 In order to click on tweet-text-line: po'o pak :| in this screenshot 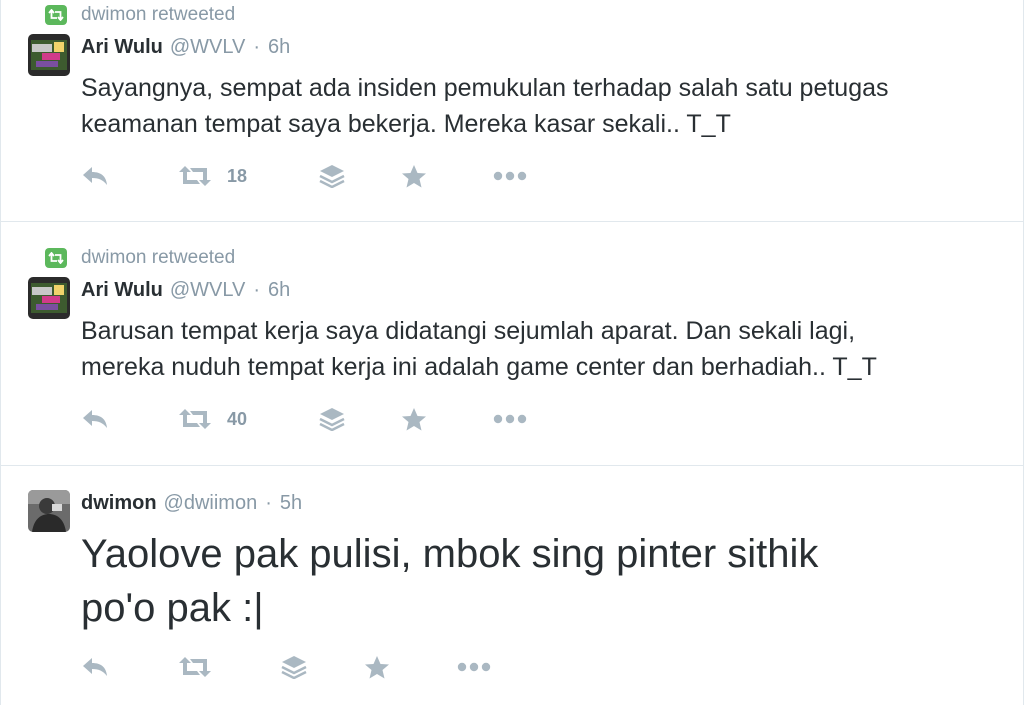, I will do `click(172, 608)`.